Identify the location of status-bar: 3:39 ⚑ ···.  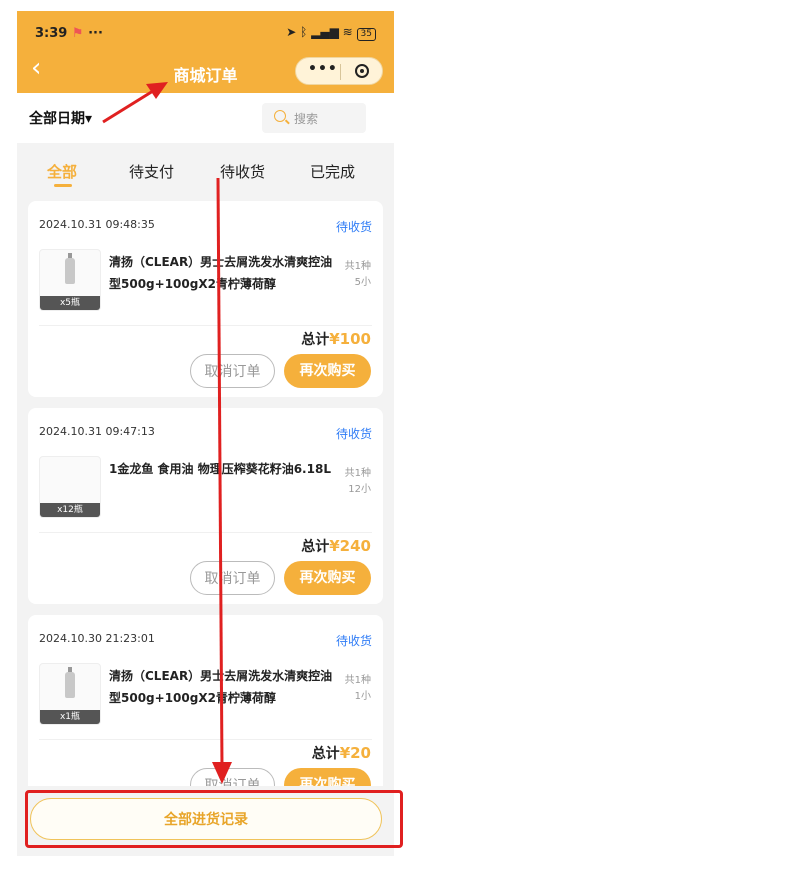
(69, 33).